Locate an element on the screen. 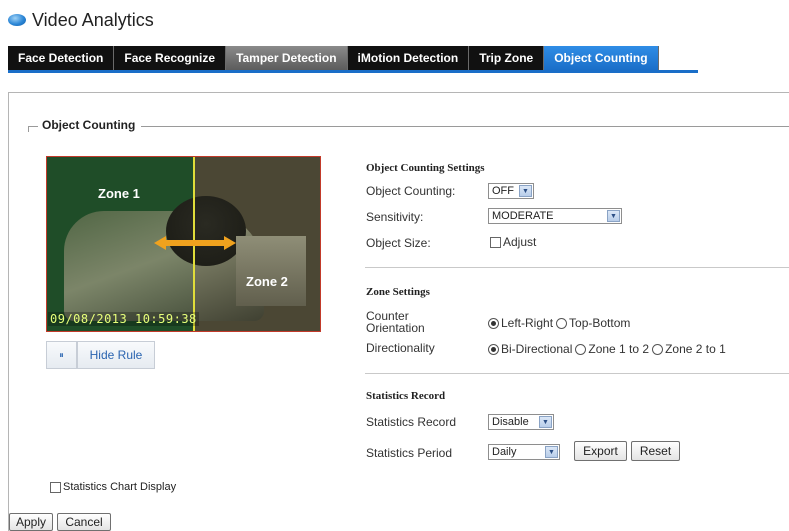  tab-imotion-detection: iMotion Detection is located at coordinates (408, 58).